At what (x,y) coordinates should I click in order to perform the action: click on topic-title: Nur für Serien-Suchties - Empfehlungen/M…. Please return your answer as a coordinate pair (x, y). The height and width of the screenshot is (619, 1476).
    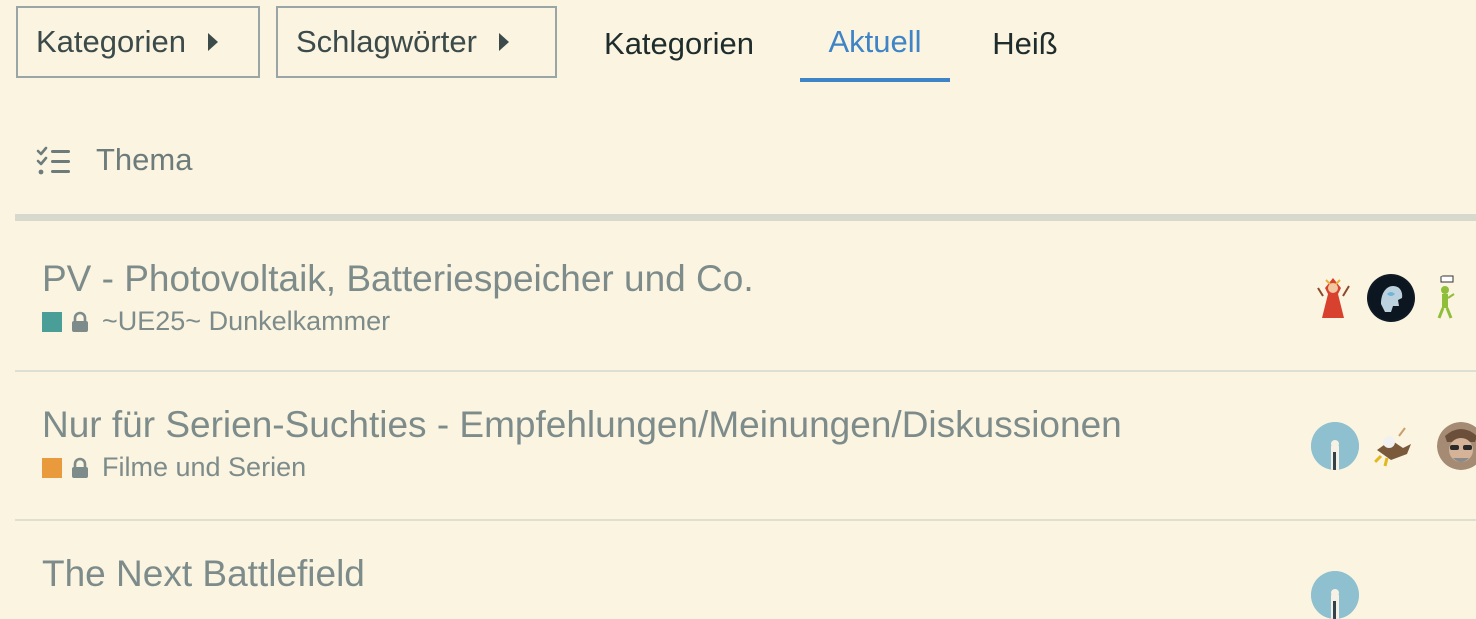
    Looking at the image, I should click on (582, 425).